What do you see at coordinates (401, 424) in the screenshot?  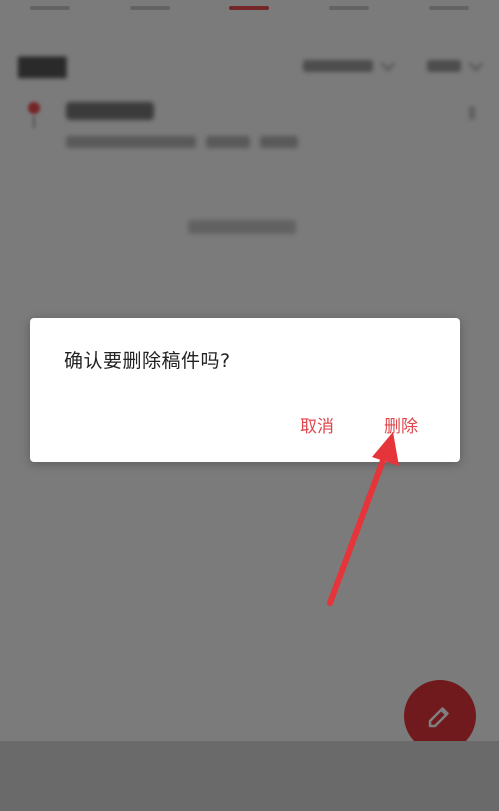 I see `delete-button: 删除` at bounding box center [401, 424].